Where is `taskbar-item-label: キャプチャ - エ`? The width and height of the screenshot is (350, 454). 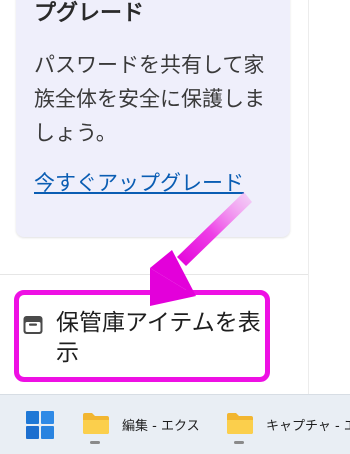 taskbar-item-label: キャプチャ - エ is located at coordinates (308, 426).